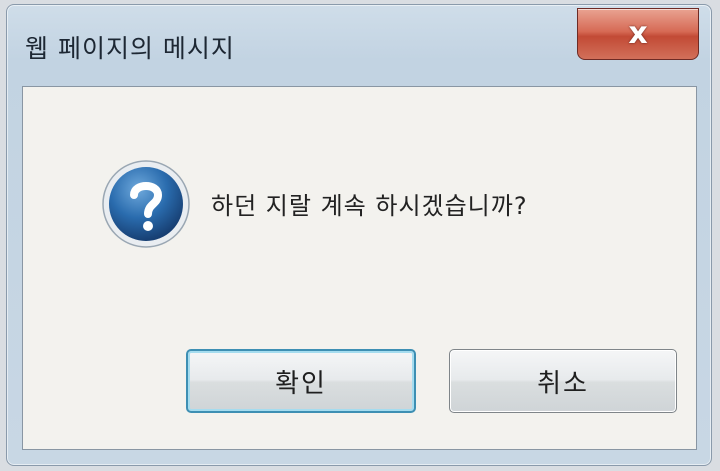 The image size is (720, 471). What do you see at coordinates (563, 381) in the screenshot?
I see `cancel-button: 취소` at bounding box center [563, 381].